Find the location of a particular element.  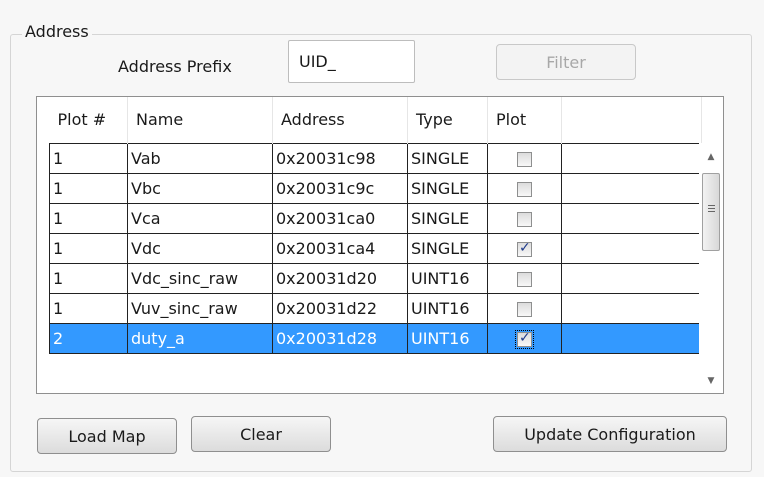

cell-address: 0x20031c98 is located at coordinates (340, 158).